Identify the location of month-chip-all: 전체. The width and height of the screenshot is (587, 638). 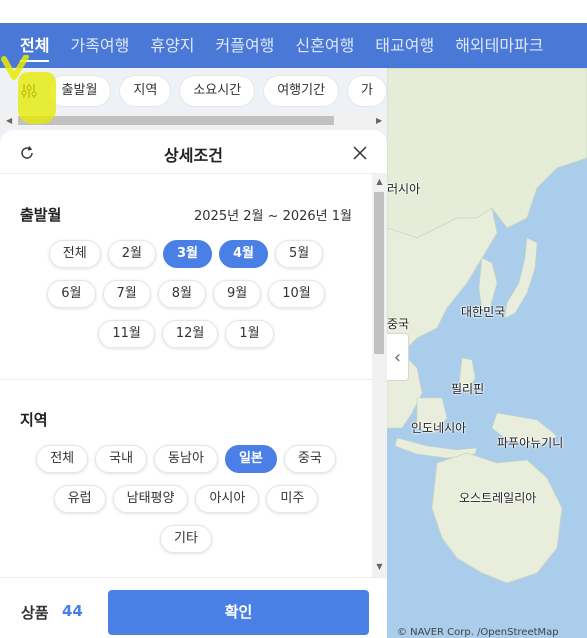
(74, 254).